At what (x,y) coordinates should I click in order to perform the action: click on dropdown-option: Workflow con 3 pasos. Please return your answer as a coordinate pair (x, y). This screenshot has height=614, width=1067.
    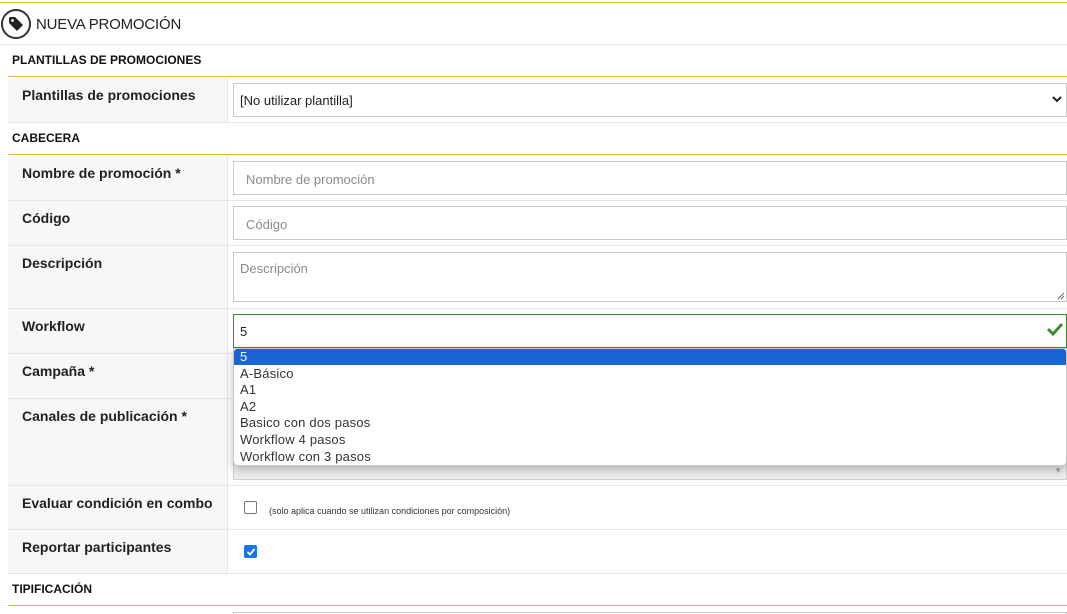
    Looking at the image, I should click on (650, 457).